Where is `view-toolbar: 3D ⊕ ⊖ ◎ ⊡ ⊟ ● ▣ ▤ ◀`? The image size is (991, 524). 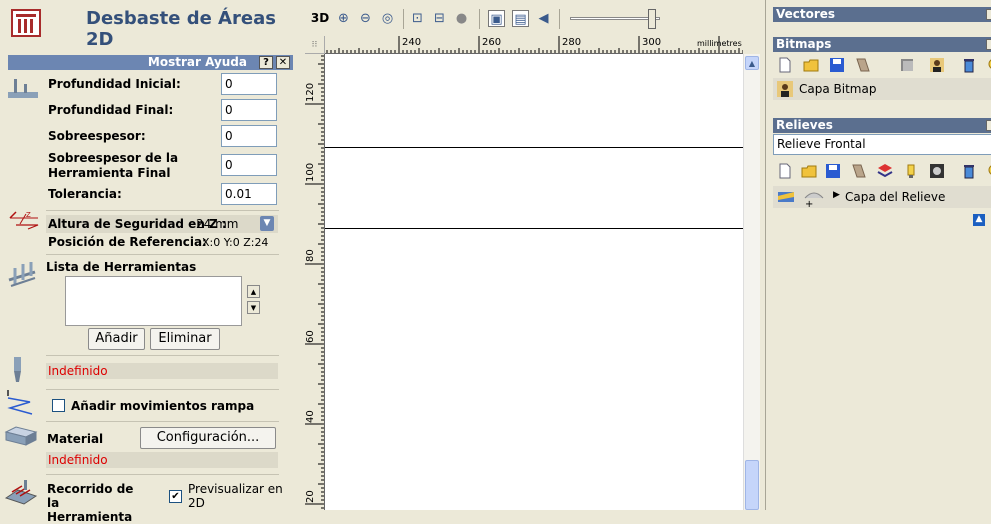 view-toolbar: 3D ⊕ ⊖ ◎ ⊡ ⊟ ● ▣ ▤ ◀ is located at coordinates (535, 18).